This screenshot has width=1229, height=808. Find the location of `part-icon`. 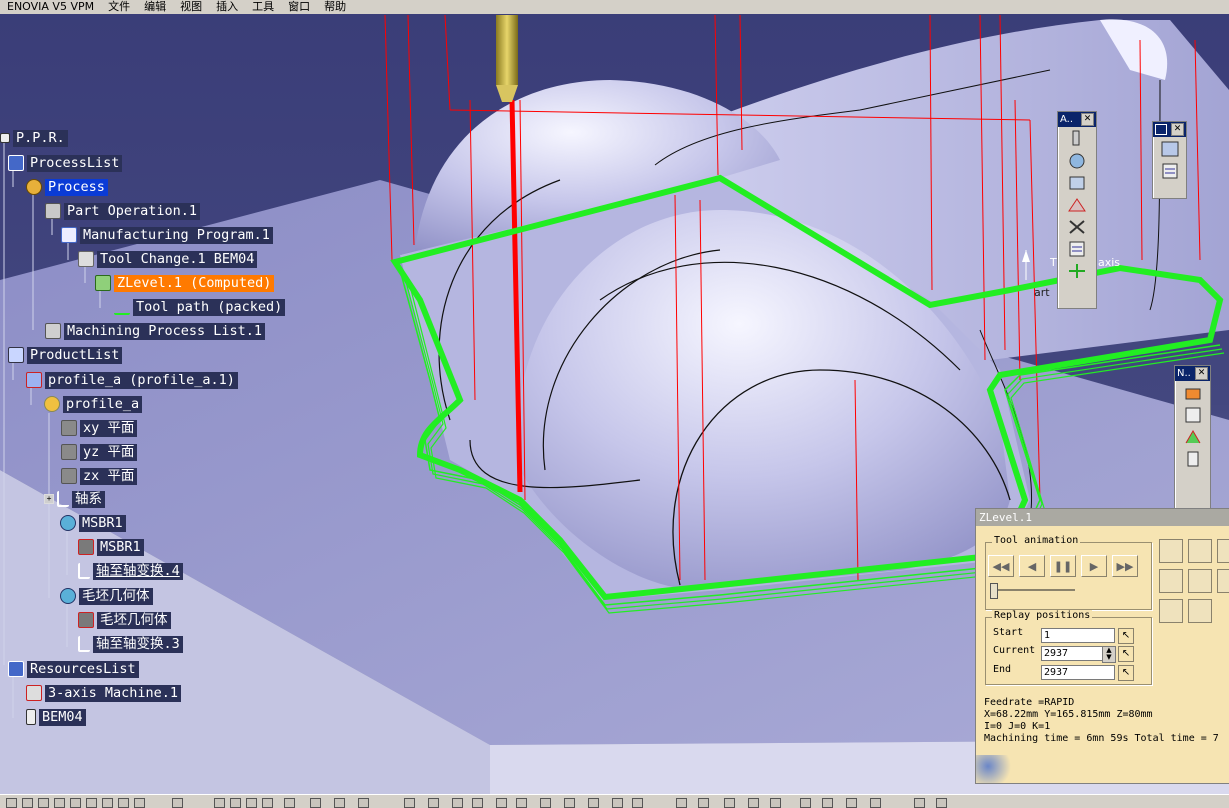

part-icon is located at coordinates (52, 404).